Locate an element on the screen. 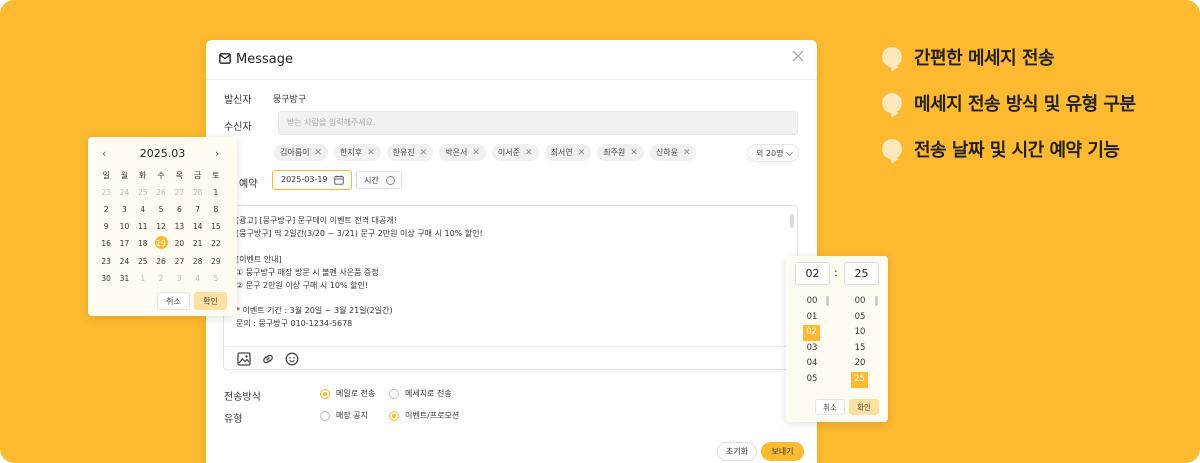 The width and height of the screenshot is (1200, 463). calendar-day-text: 7 is located at coordinates (198, 210).